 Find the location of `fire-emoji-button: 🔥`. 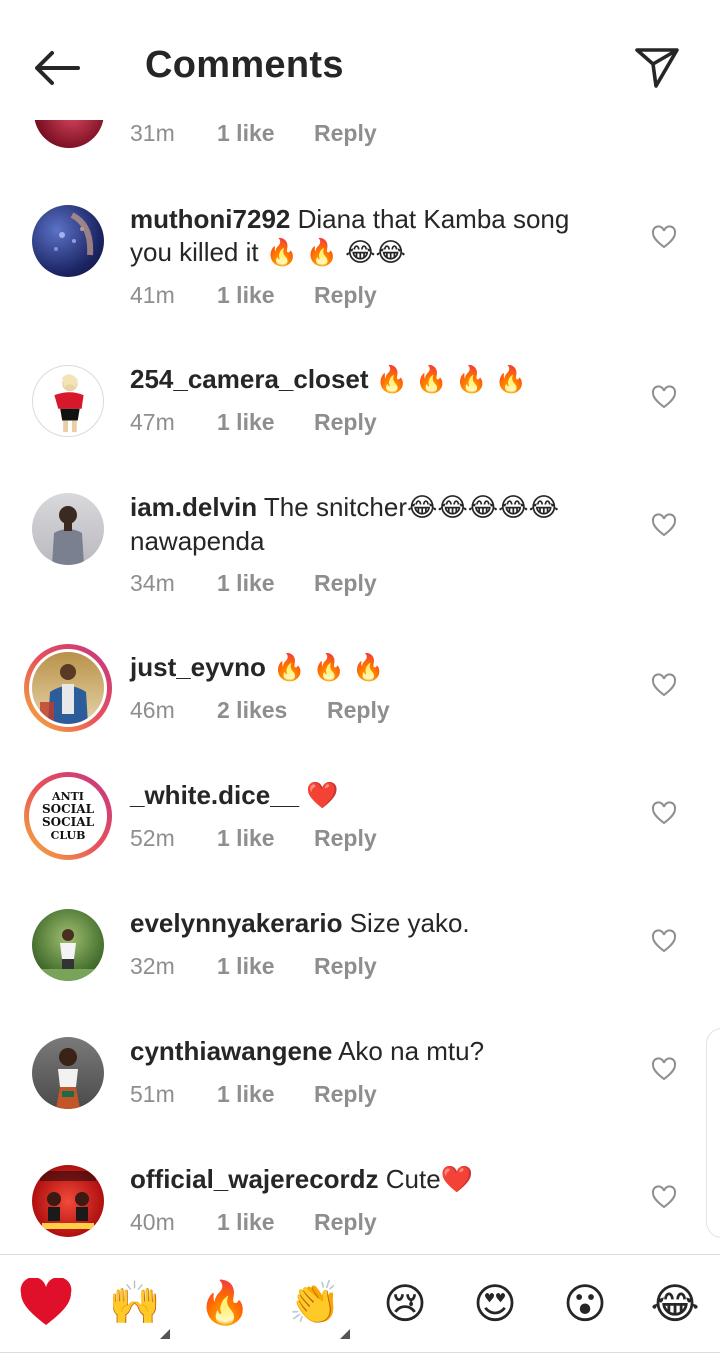

fire-emoji-button: 🔥 is located at coordinates (225, 1303).